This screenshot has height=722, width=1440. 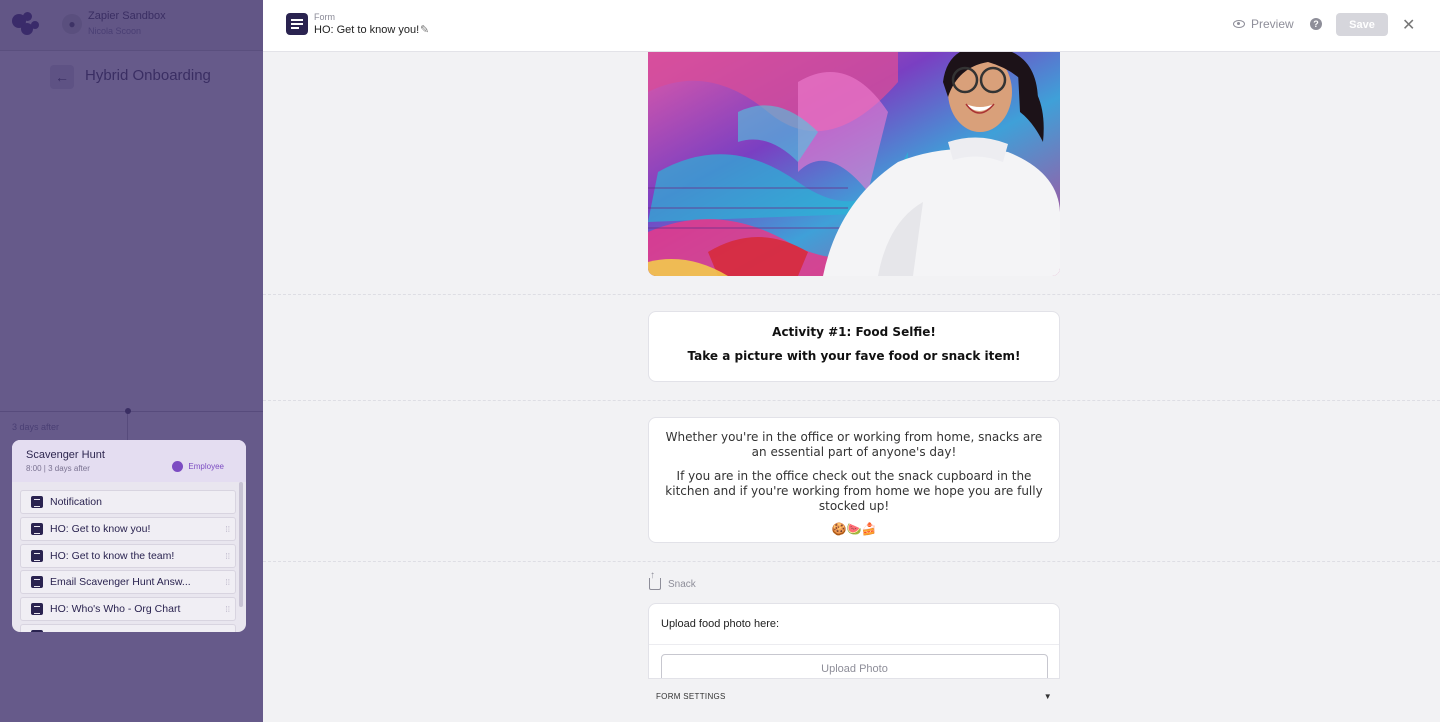 I want to click on emoji-row: 🍪🍉🍰, so click(x=854, y=529).